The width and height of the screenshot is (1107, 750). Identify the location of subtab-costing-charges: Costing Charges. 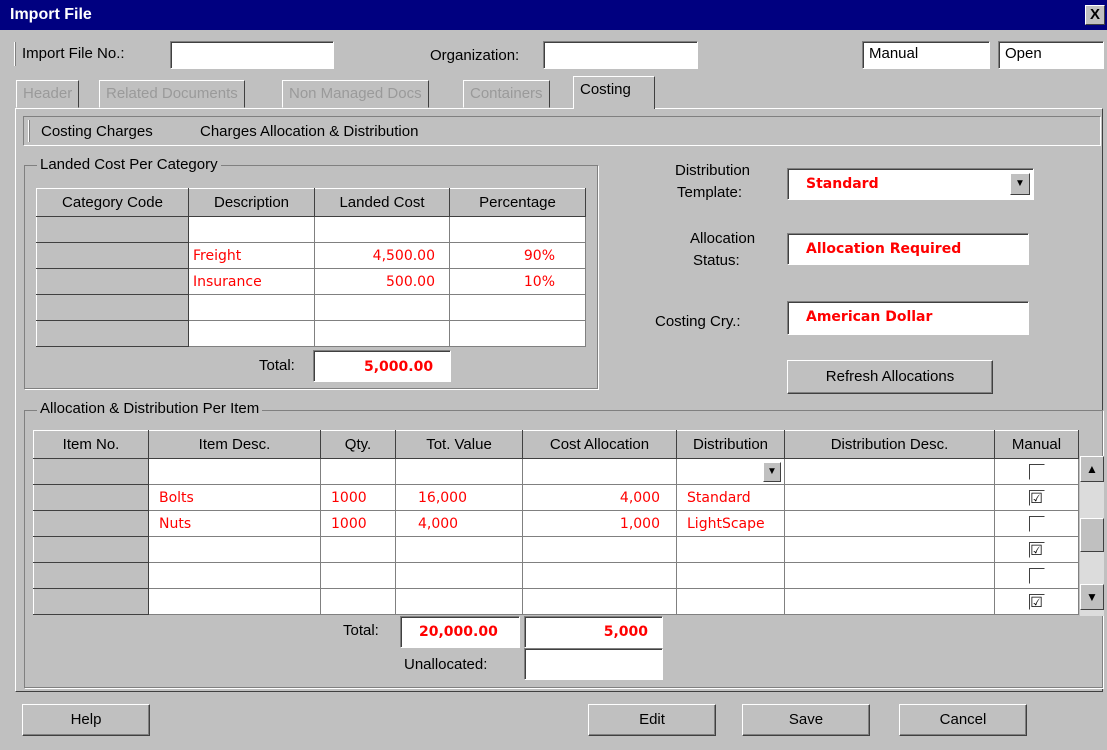
(97, 131).